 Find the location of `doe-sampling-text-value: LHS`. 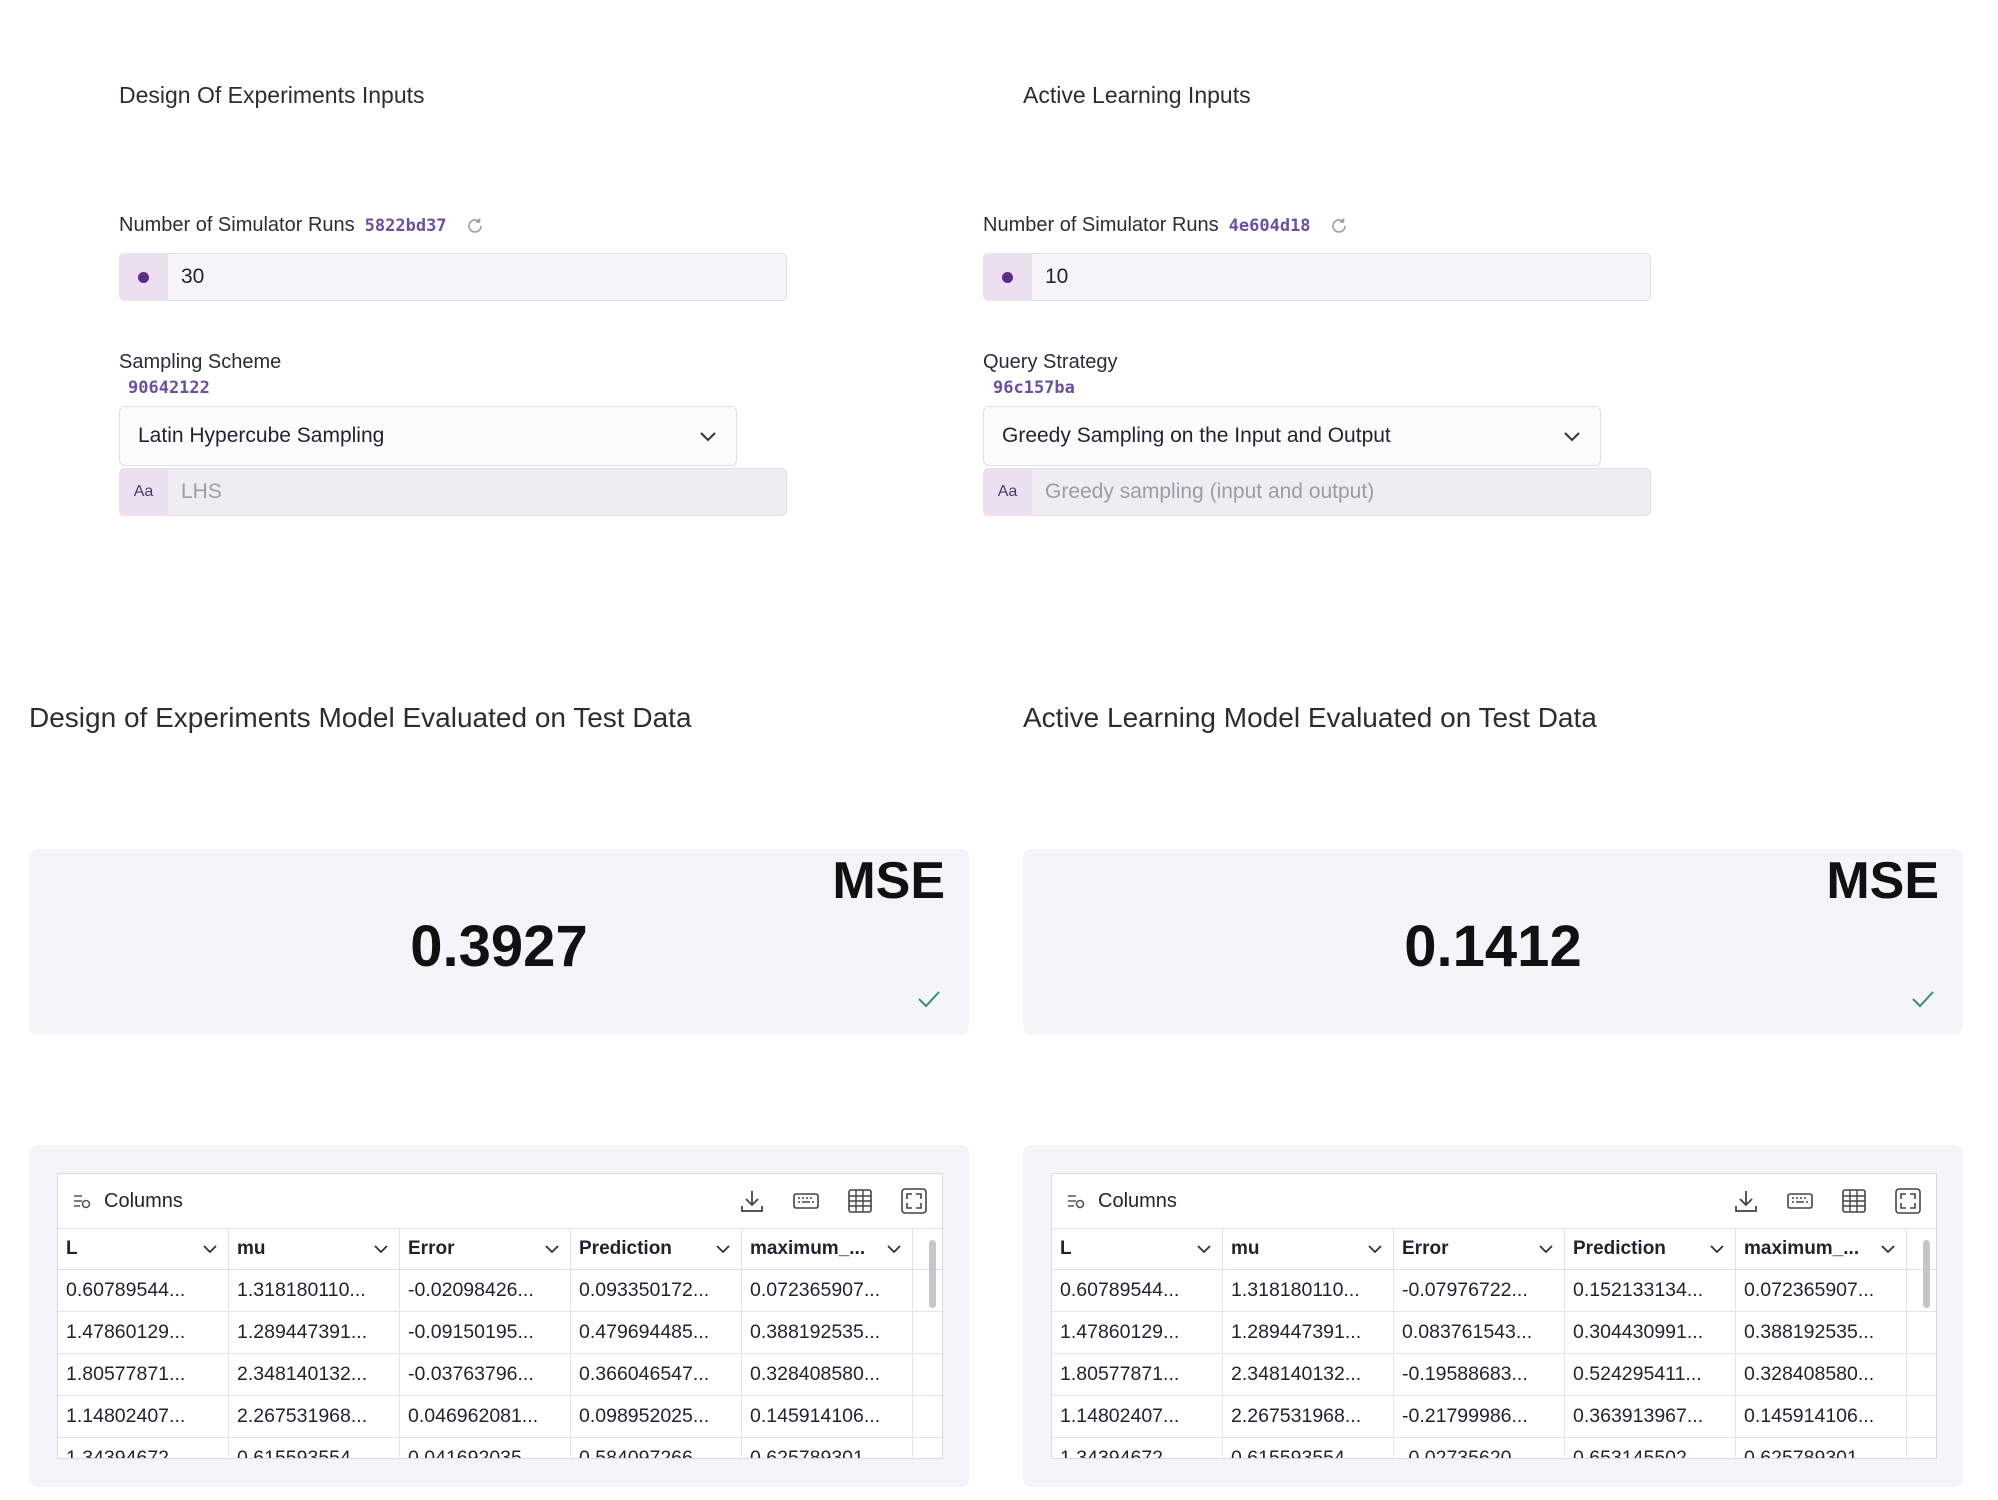

doe-sampling-text-value: LHS is located at coordinates (477, 492).